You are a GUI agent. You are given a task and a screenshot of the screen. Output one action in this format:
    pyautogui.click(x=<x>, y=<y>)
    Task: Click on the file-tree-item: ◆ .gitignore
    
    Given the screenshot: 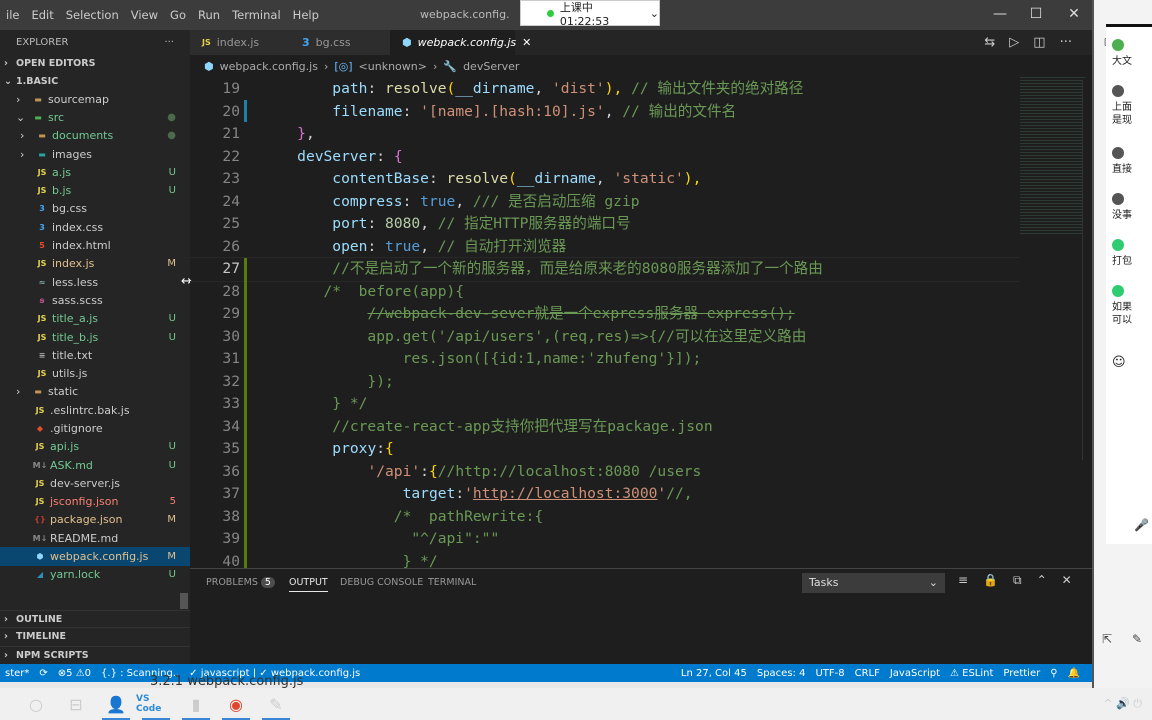 What is the action you would take?
    pyautogui.click(x=95, y=428)
    